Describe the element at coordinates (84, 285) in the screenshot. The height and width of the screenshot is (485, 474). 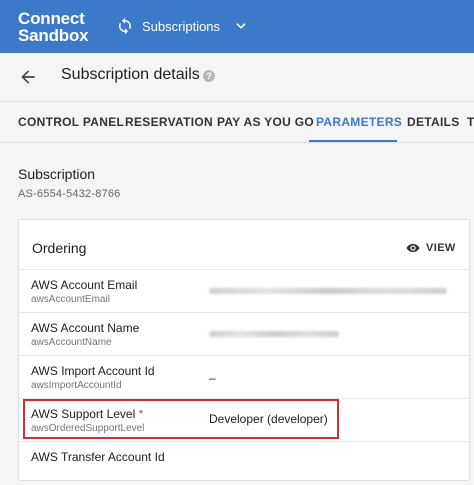
I see `param-label: AWS Account Email` at that location.